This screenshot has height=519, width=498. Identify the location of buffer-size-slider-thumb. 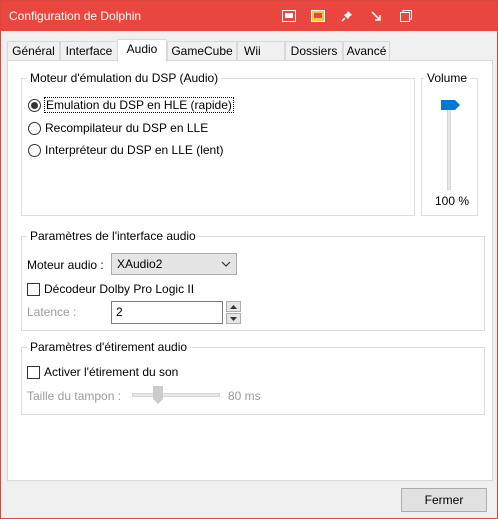
(158, 396).